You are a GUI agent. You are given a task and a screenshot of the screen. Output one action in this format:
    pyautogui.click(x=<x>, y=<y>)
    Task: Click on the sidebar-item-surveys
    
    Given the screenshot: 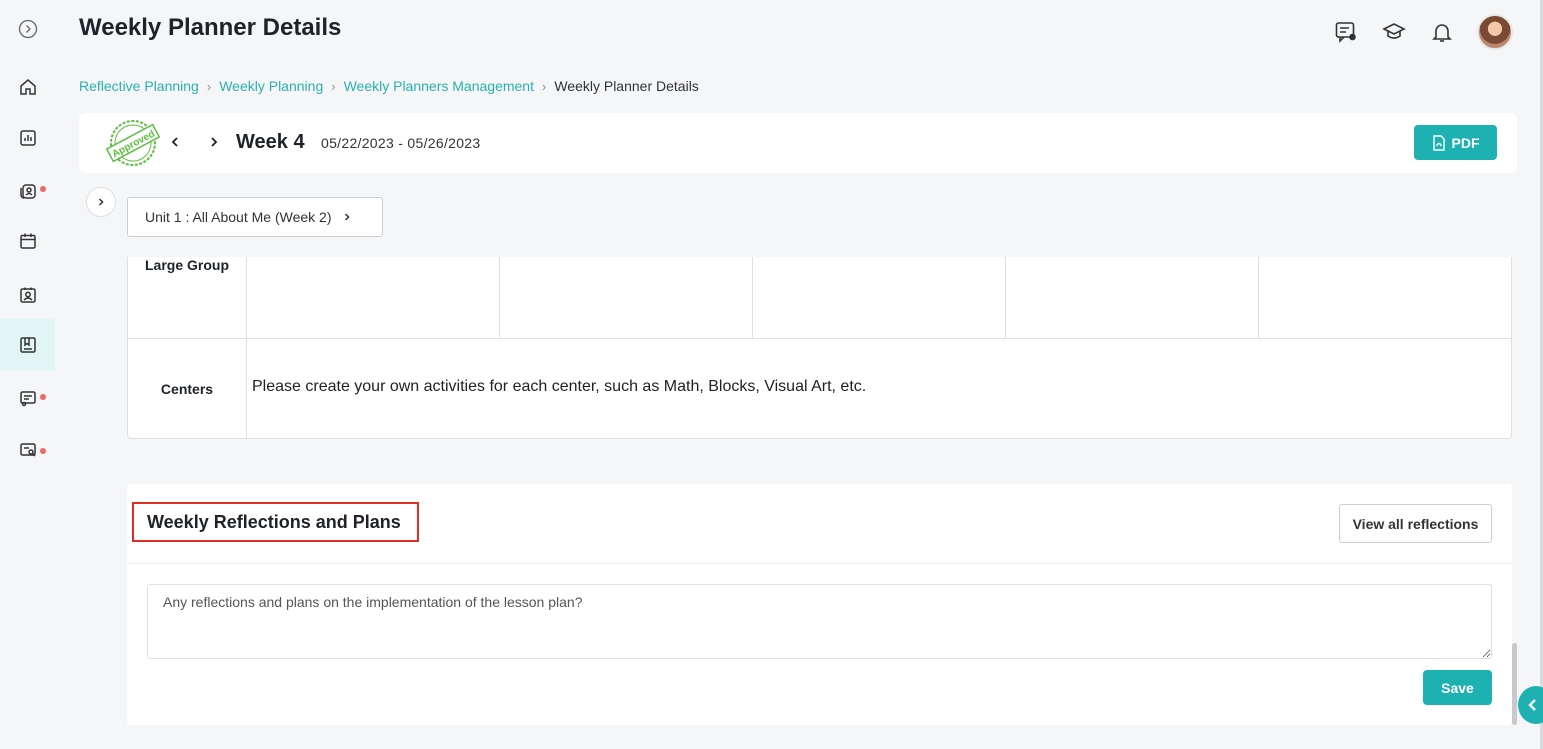 What is the action you would take?
    pyautogui.click(x=27, y=398)
    